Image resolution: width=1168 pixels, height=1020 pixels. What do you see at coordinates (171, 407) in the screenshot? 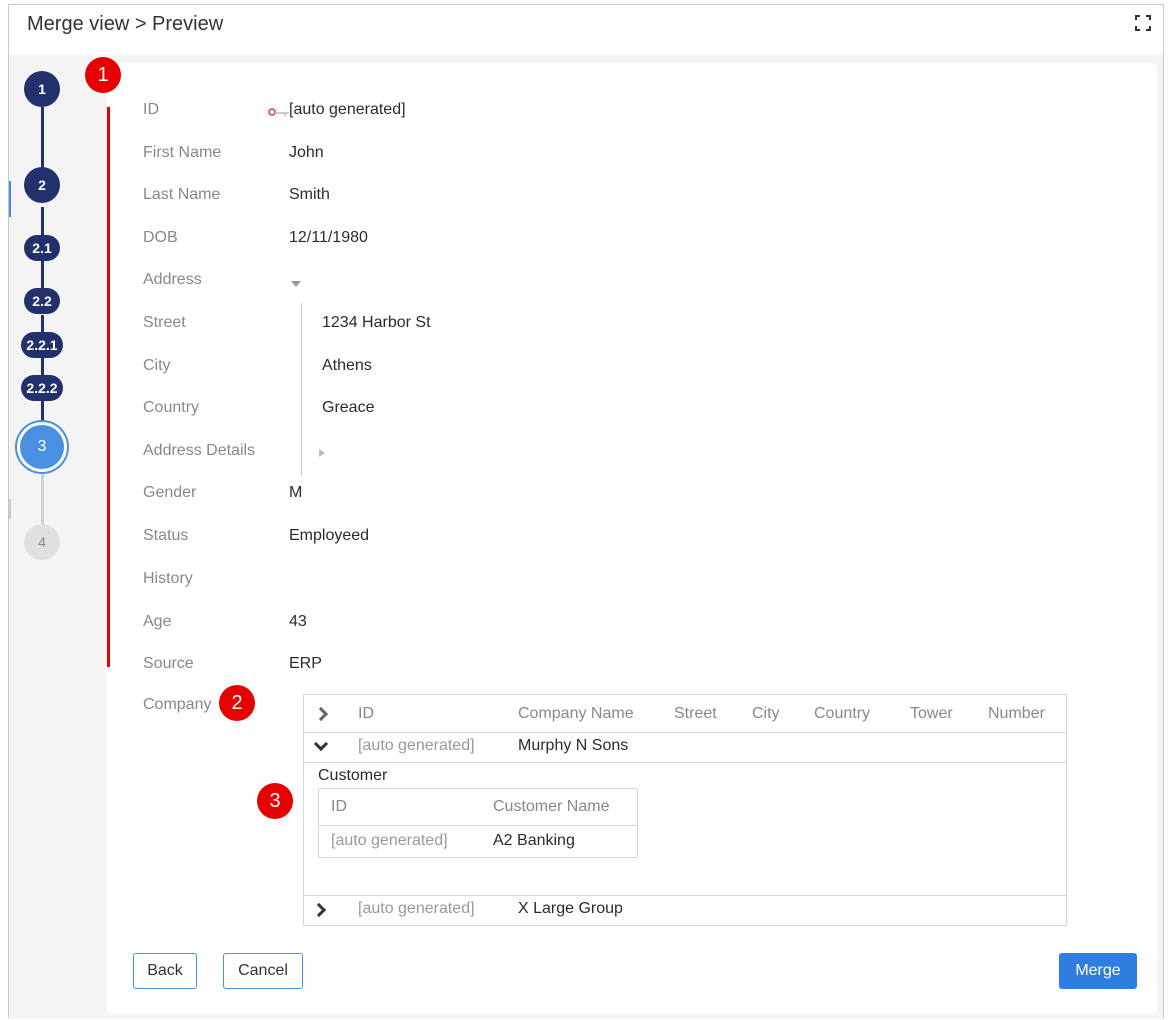
I see `field-label-country: Country` at bounding box center [171, 407].